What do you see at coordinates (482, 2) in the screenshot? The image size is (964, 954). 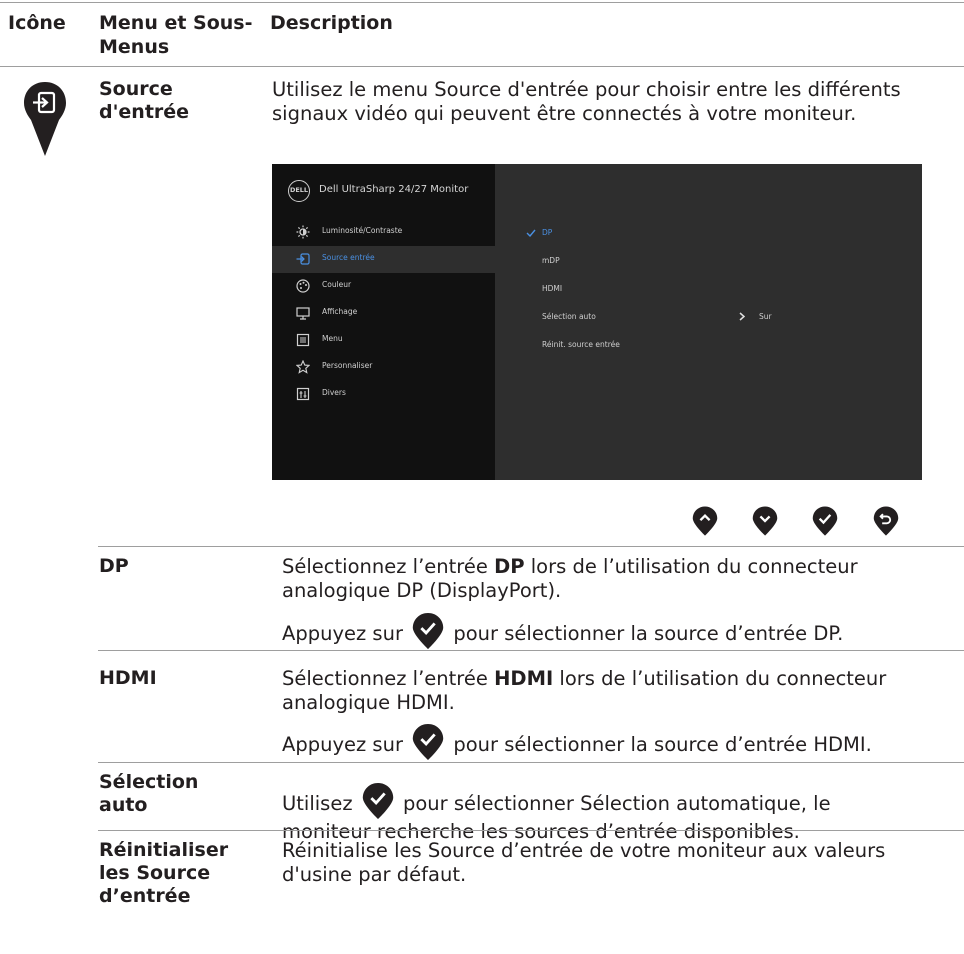 I see `table-top-rule` at bounding box center [482, 2].